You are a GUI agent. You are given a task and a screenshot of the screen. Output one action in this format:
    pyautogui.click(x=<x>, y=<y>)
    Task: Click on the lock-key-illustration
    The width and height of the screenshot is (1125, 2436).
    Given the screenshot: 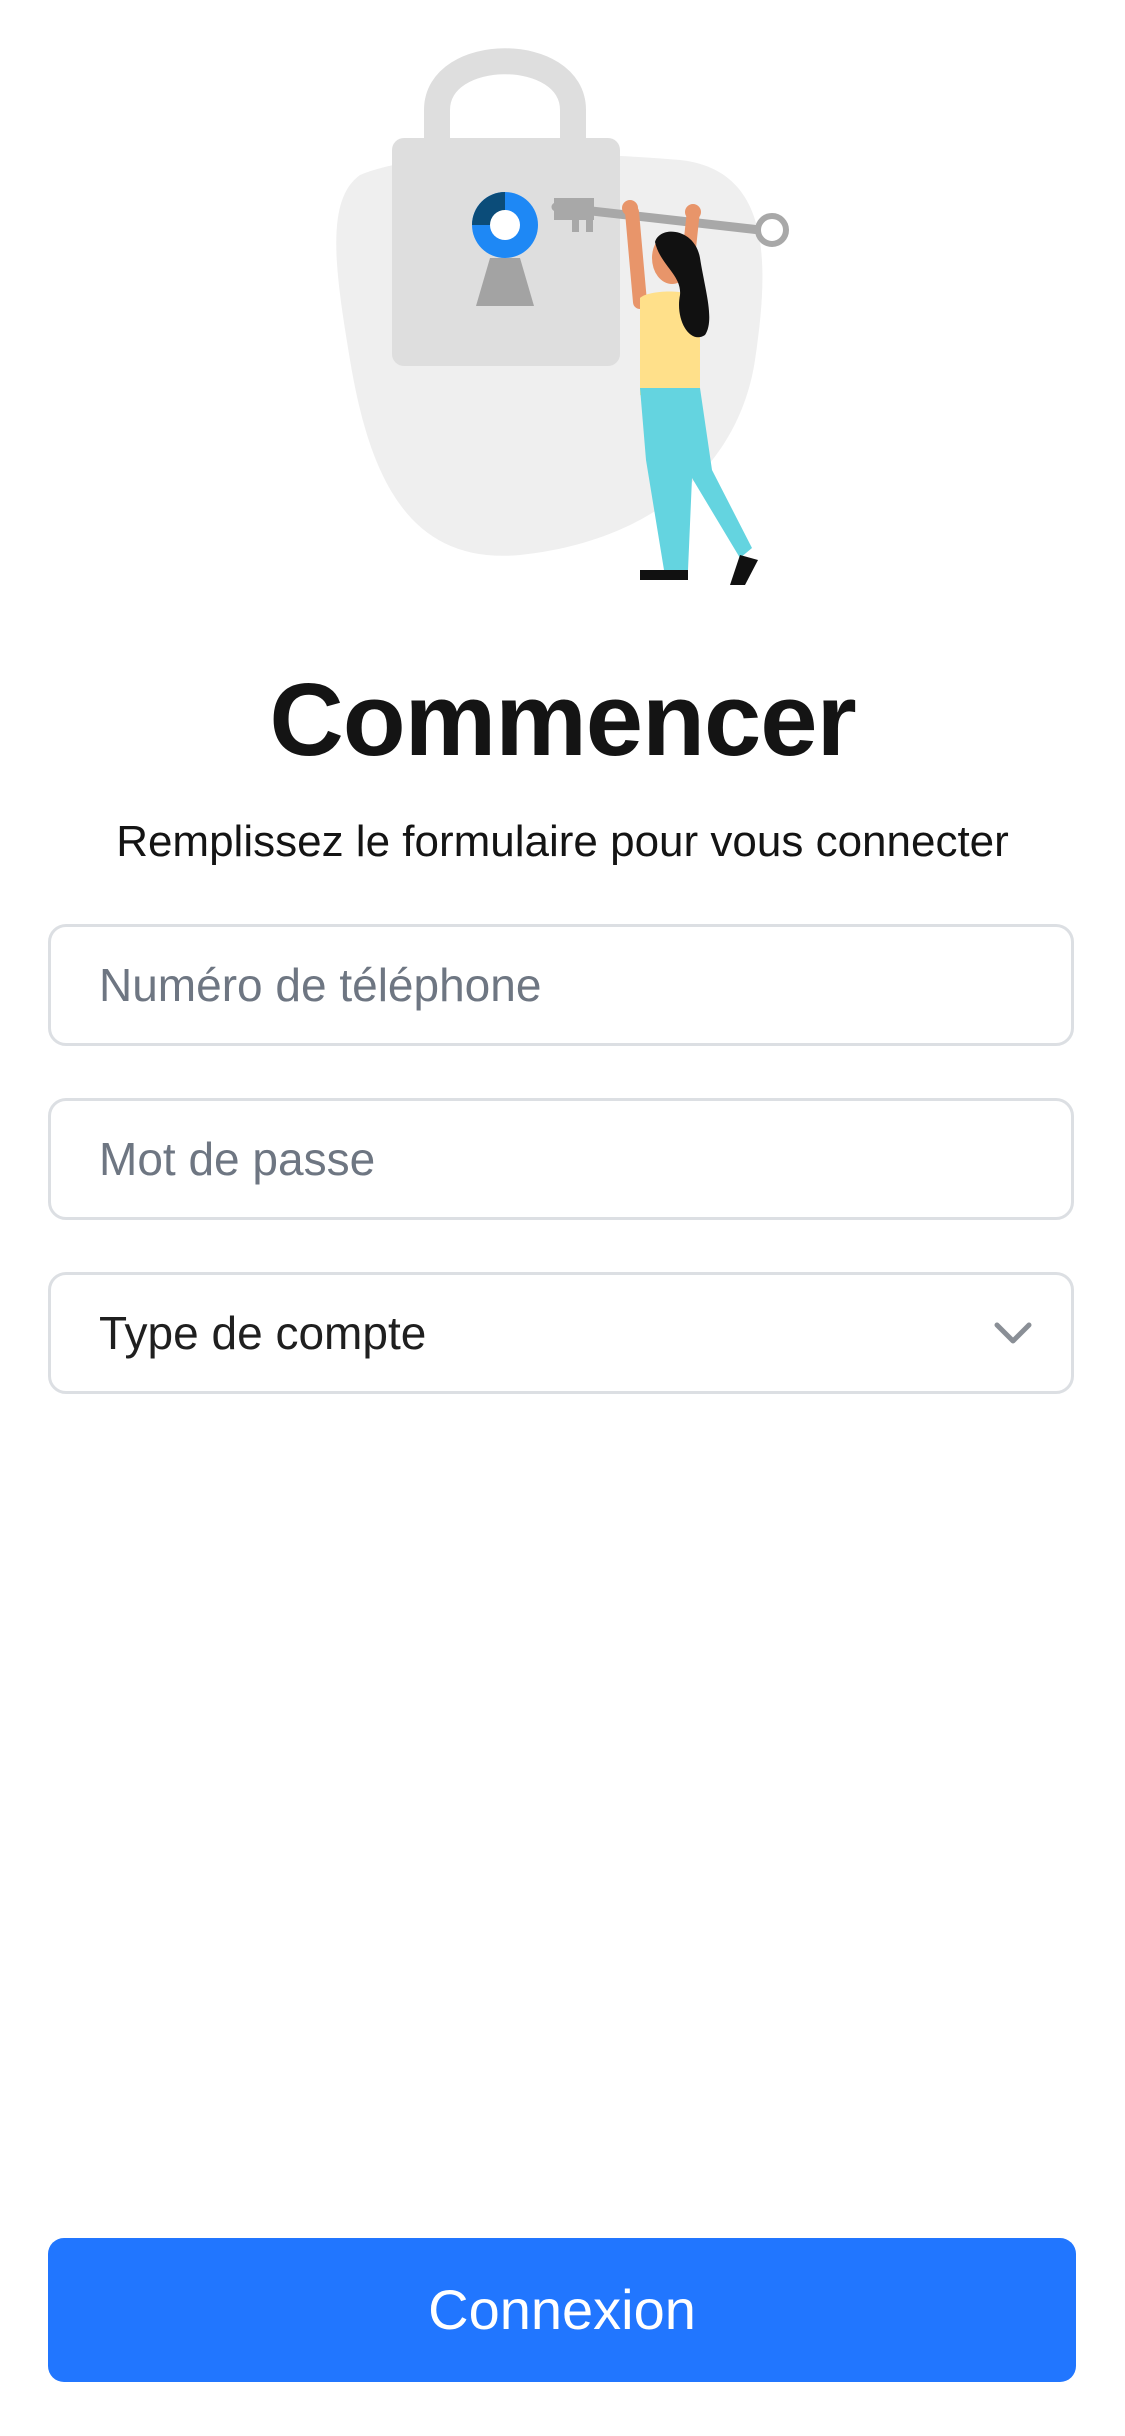 What is the action you would take?
    pyautogui.click(x=562, y=316)
    